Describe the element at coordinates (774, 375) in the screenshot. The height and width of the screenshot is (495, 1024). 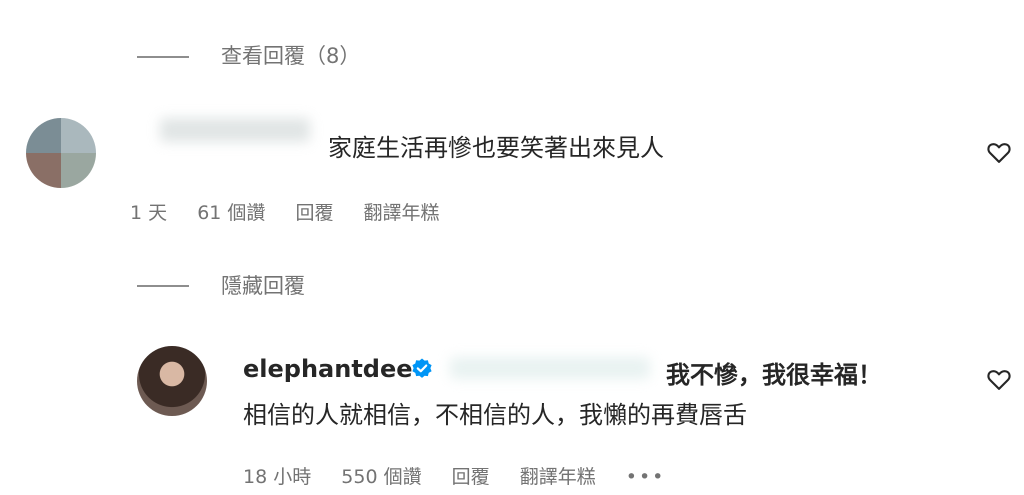
I see `comment-text-line1: 我不慘，我很幸福！` at that location.